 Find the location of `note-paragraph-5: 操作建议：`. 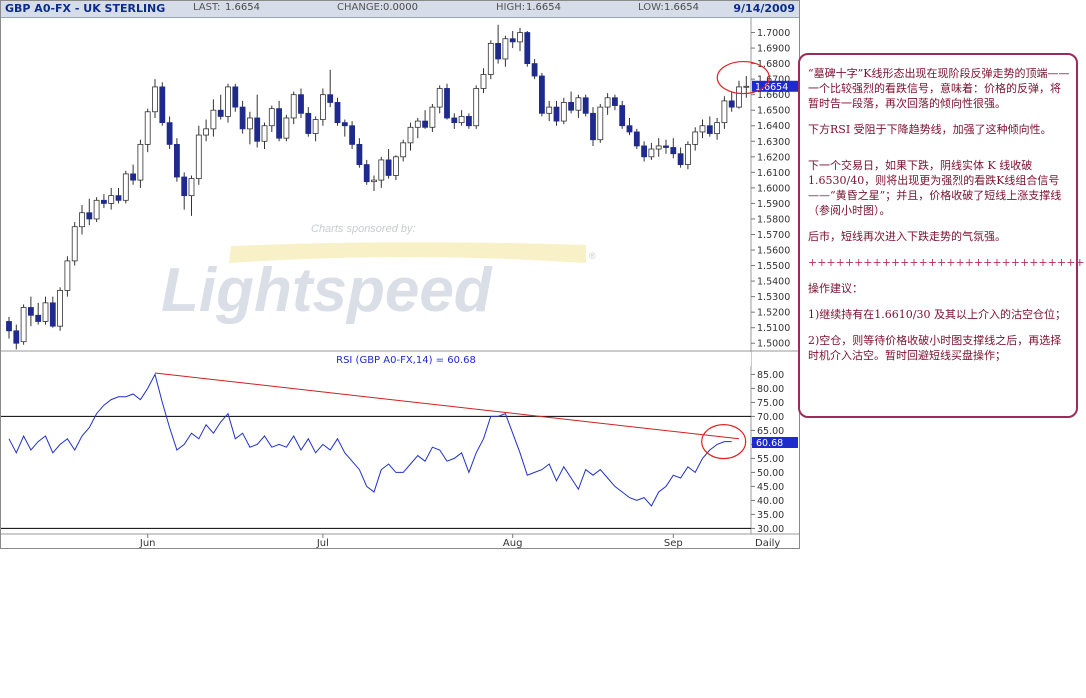

note-paragraph-5: 操作建议： is located at coordinates (835, 288).